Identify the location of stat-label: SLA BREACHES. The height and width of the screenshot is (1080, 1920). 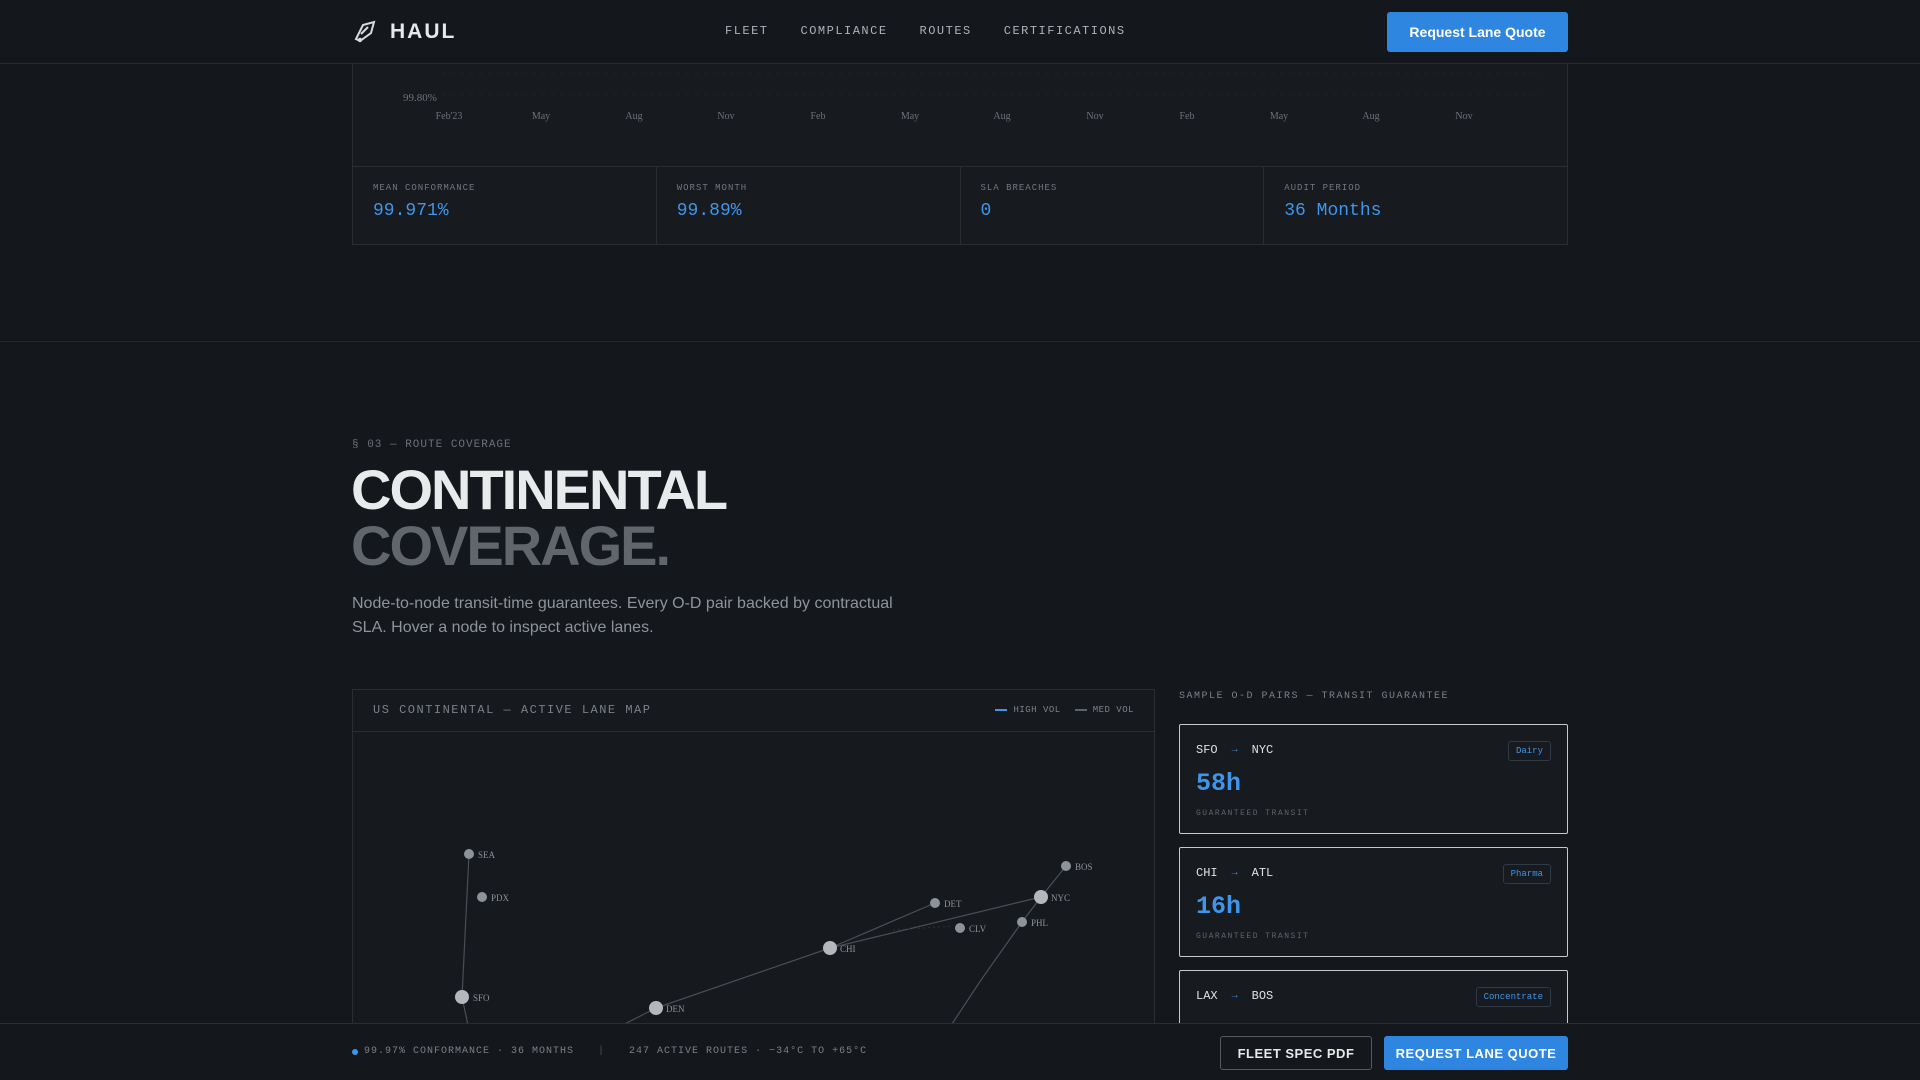
(1019, 188).